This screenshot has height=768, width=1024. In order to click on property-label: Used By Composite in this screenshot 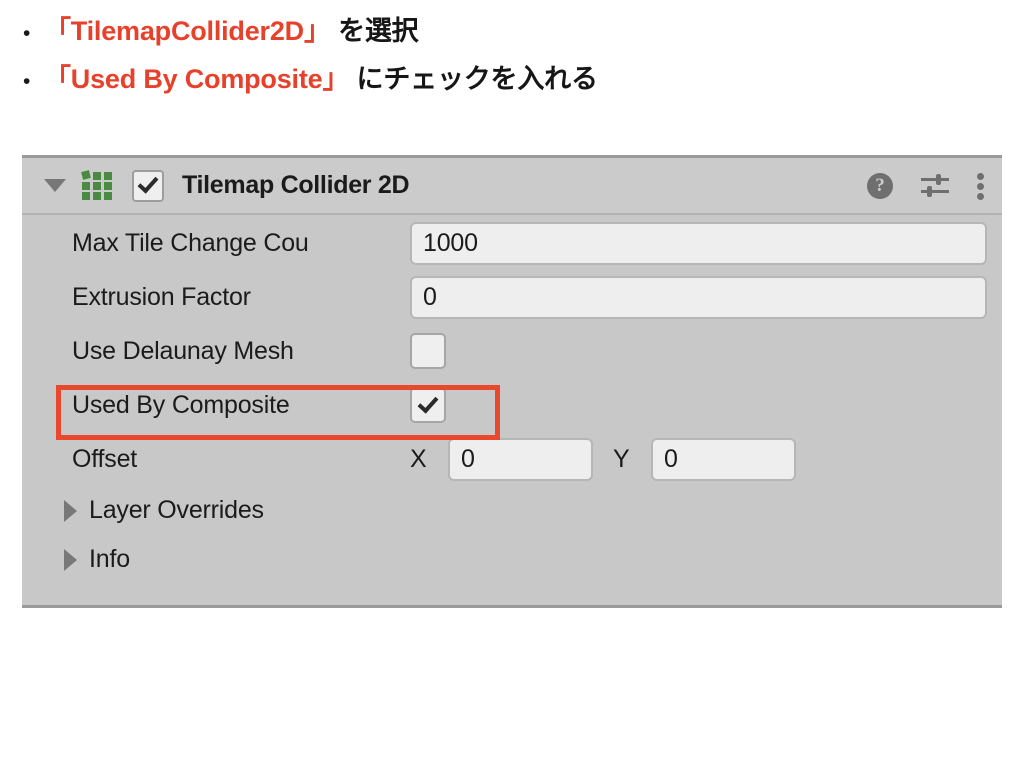, I will do `click(181, 404)`.